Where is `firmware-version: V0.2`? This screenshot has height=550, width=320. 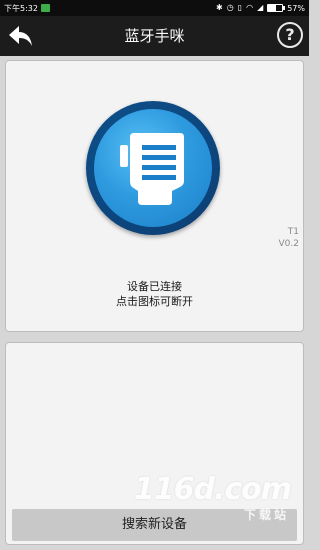
firmware-version: V0.2 is located at coordinates (288, 244).